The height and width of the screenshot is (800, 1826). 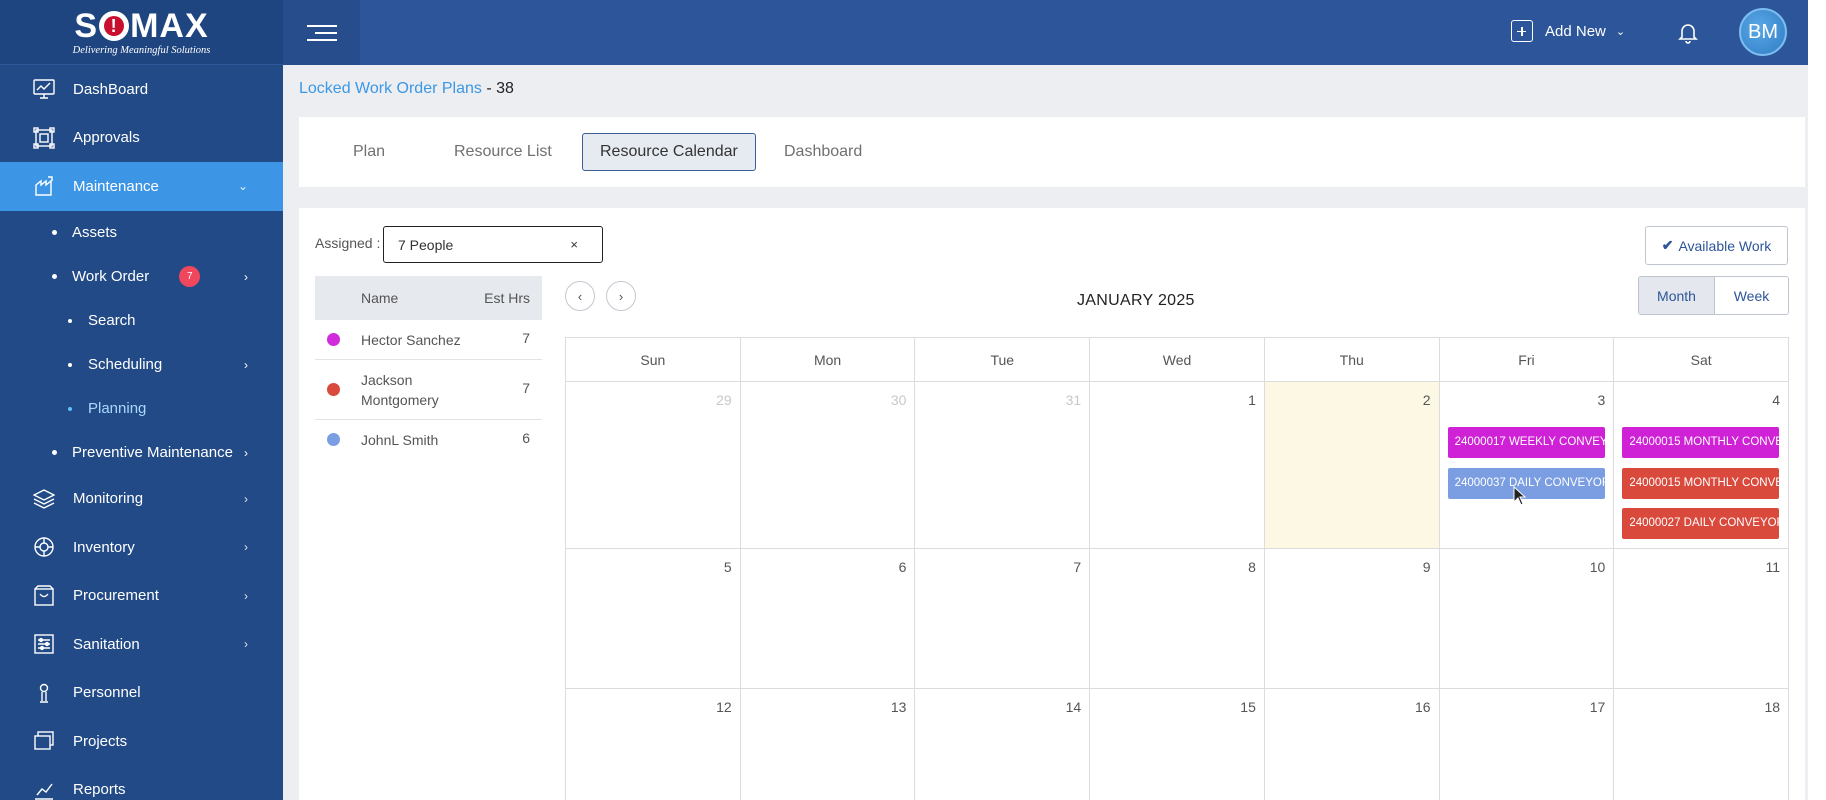 I want to click on tab-plan: Plan, so click(x=369, y=152).